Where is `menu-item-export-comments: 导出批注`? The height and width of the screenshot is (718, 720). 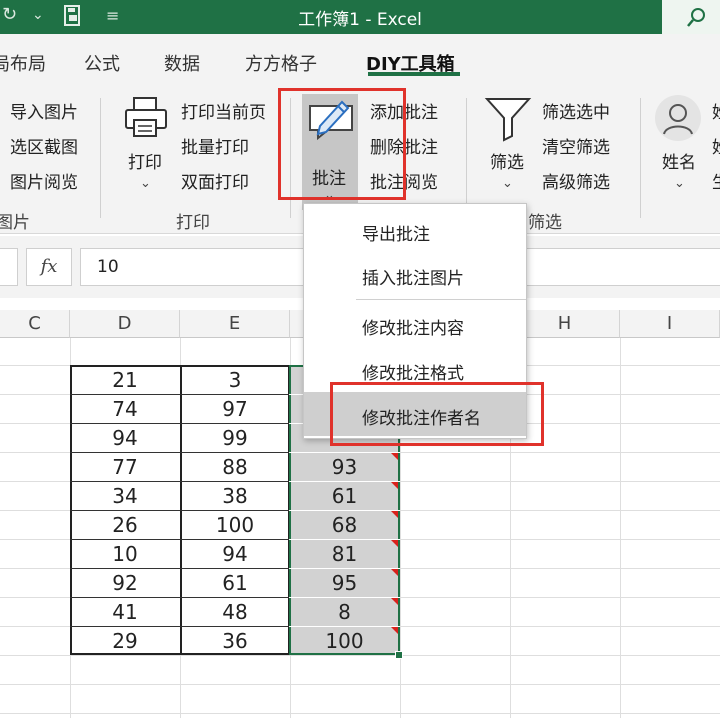 menu-item-export-comments: 导出批注 is located at coordinates (415, 230).